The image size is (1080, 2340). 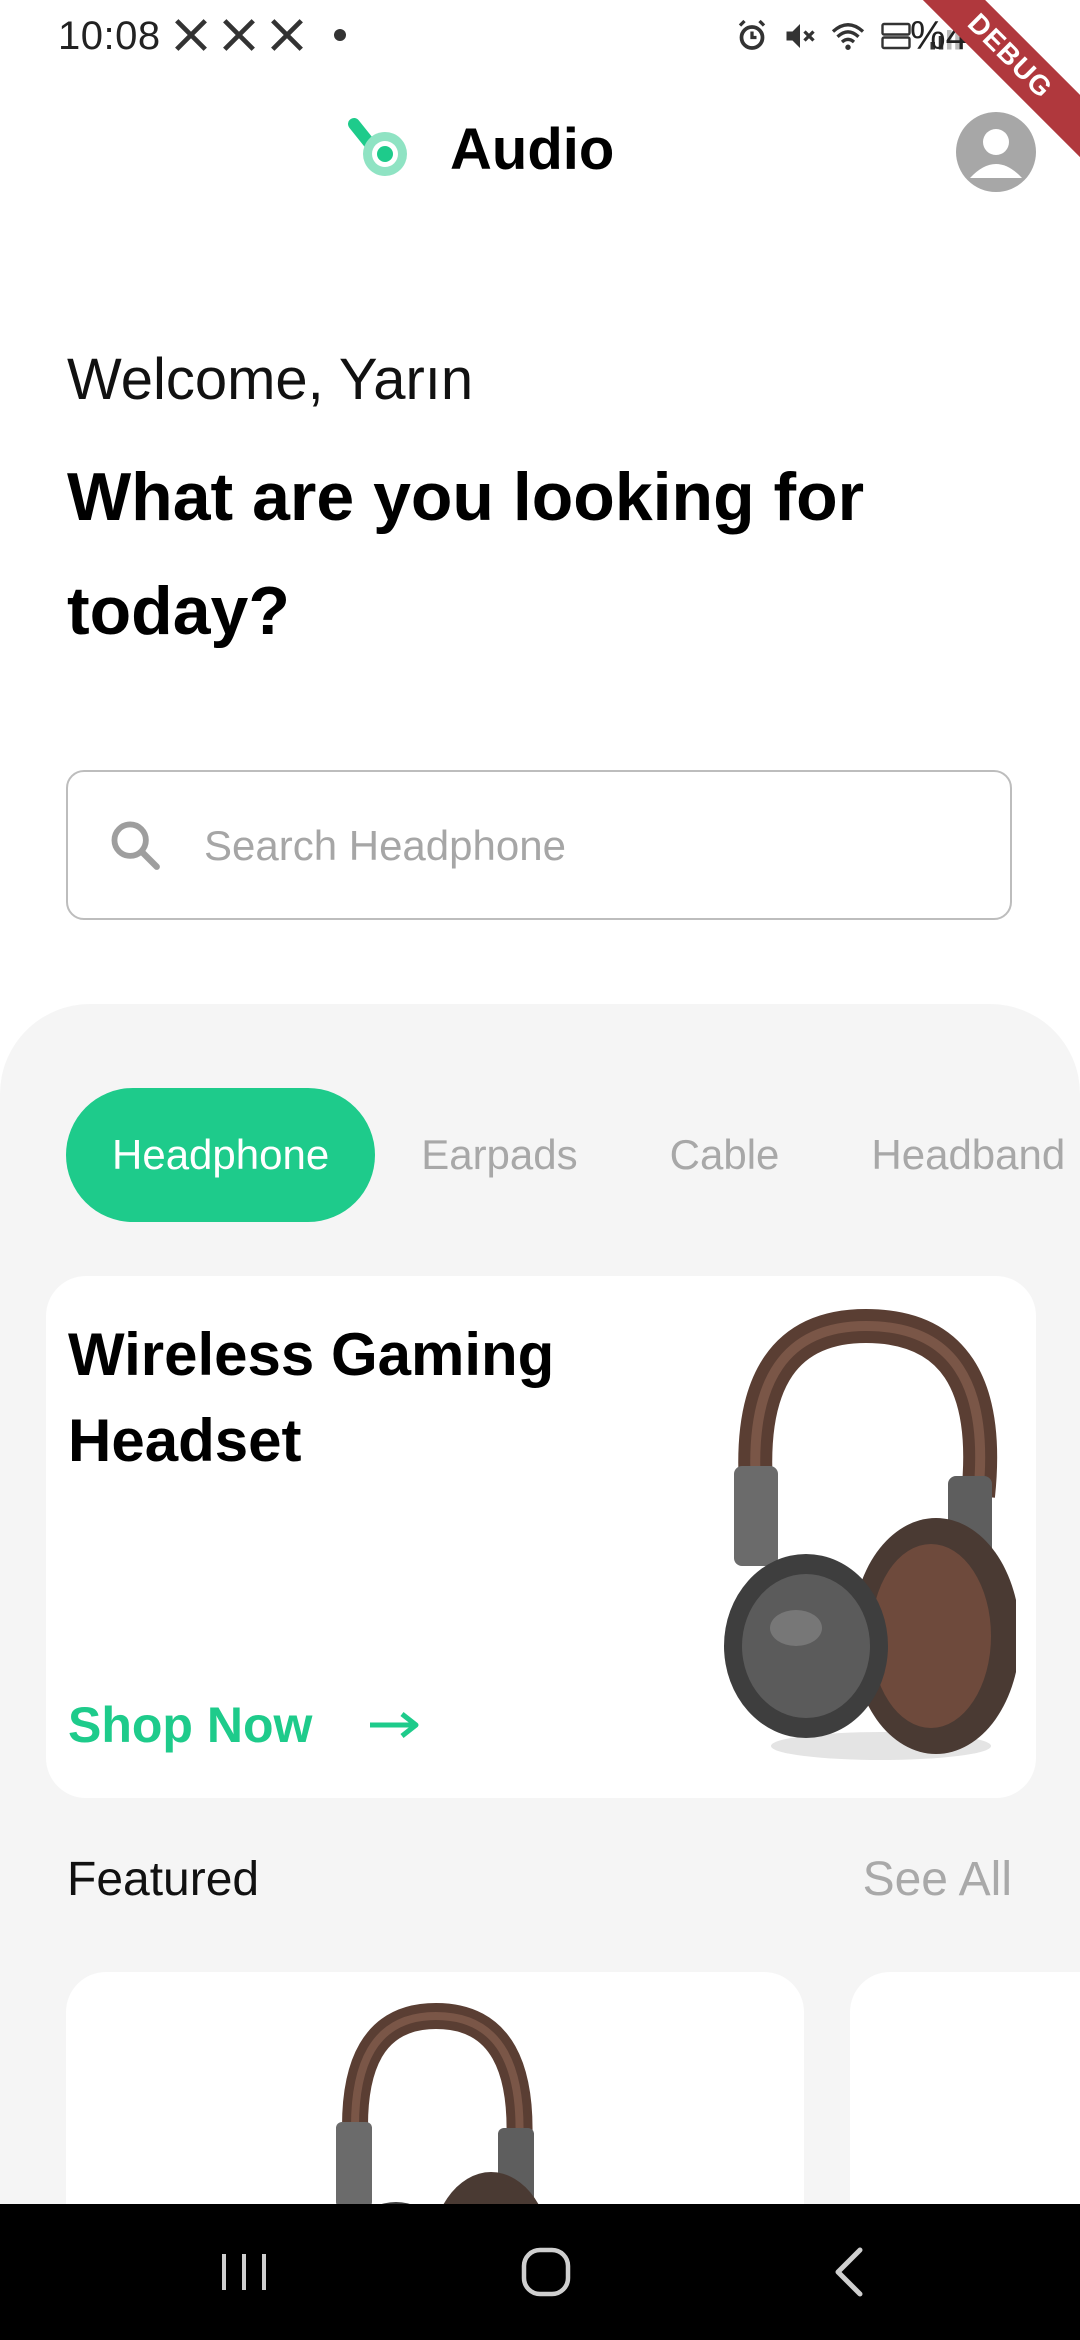 What do you see at coordinates (540, 82) in the screenshot?
I see `status-bar: 10:08 %40 DEBUG` at bounding box center [540, 82].